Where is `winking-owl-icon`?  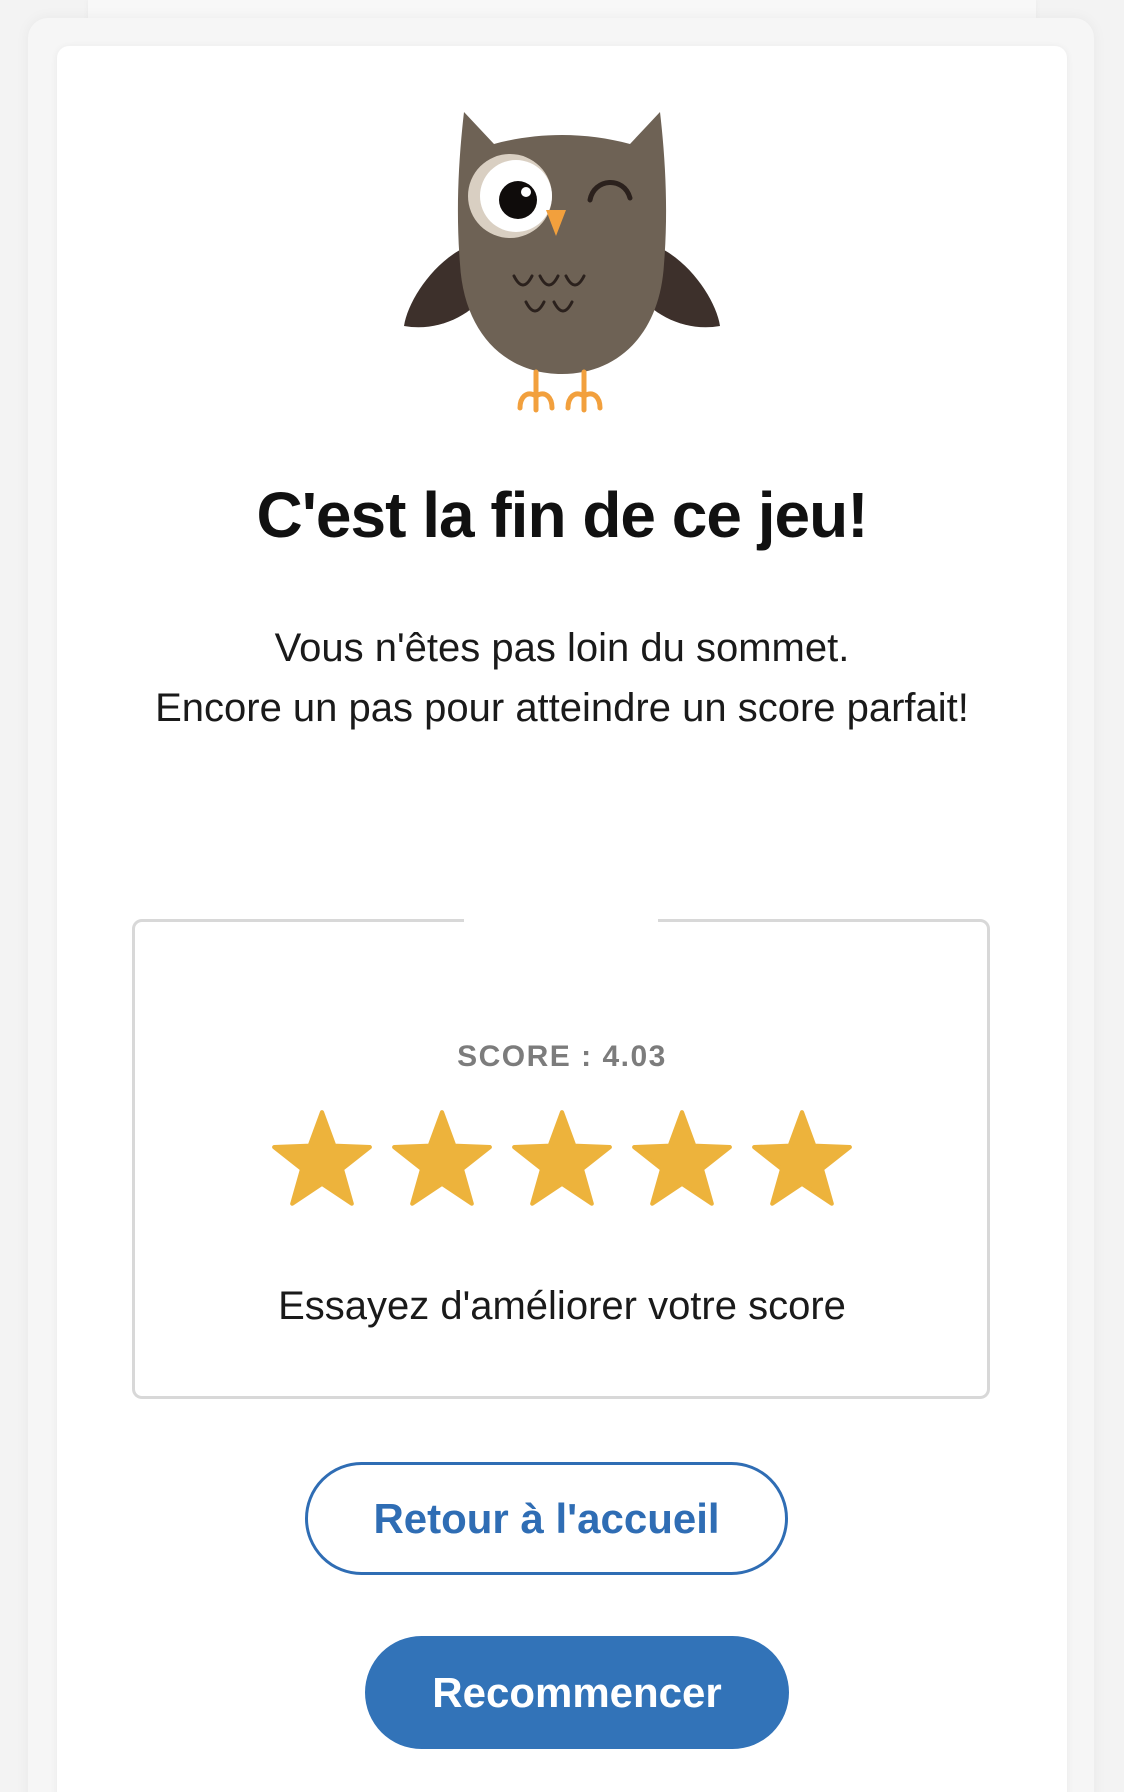 winking-owl-icon is located at coordinates (562, 262).